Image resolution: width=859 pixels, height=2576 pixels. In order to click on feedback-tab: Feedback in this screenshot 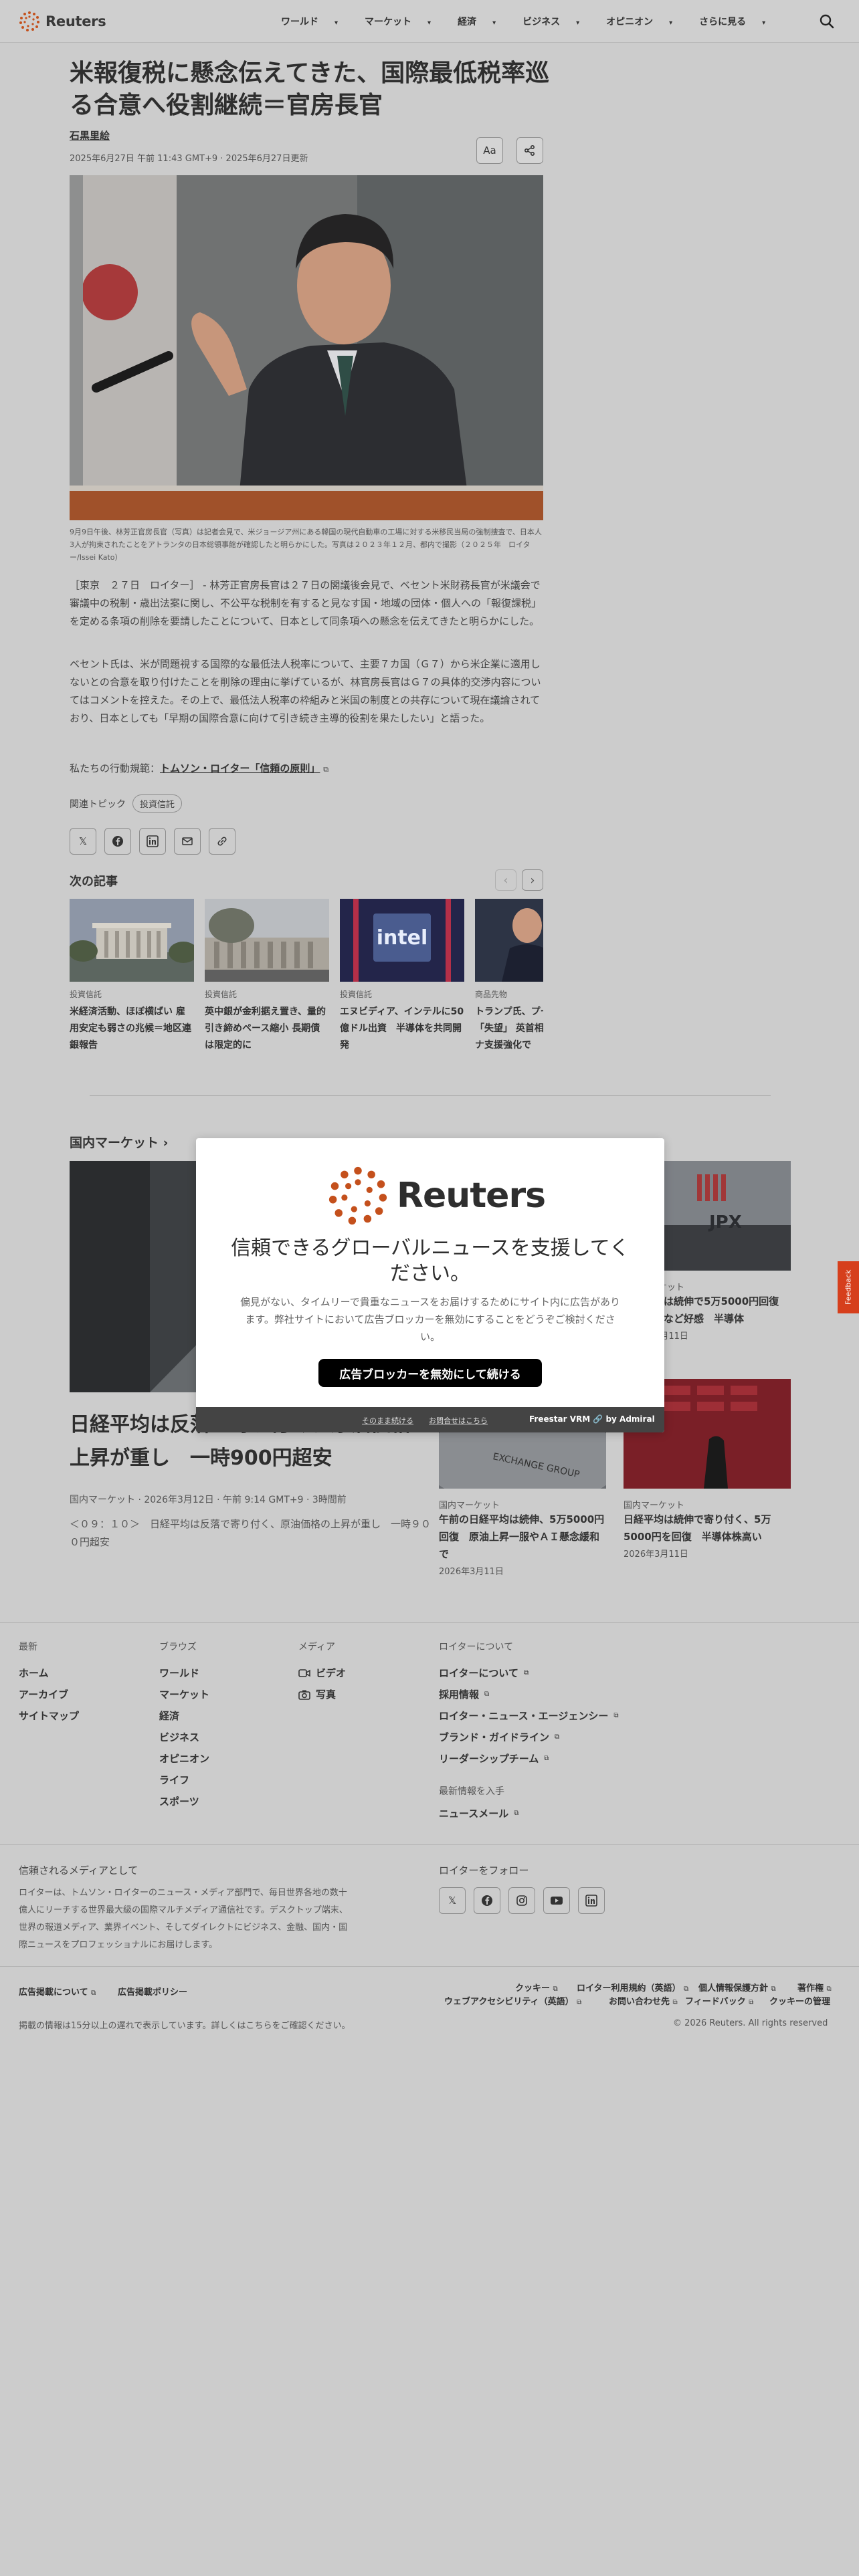, I will do `click(848, 1287)`.